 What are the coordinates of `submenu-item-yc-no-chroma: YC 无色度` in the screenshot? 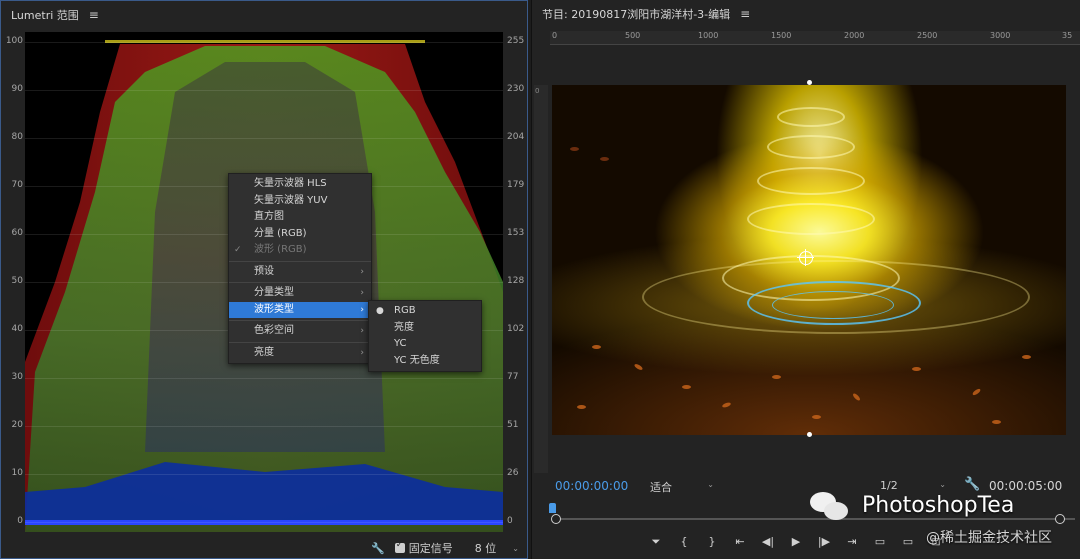 It's located at (425, 361).